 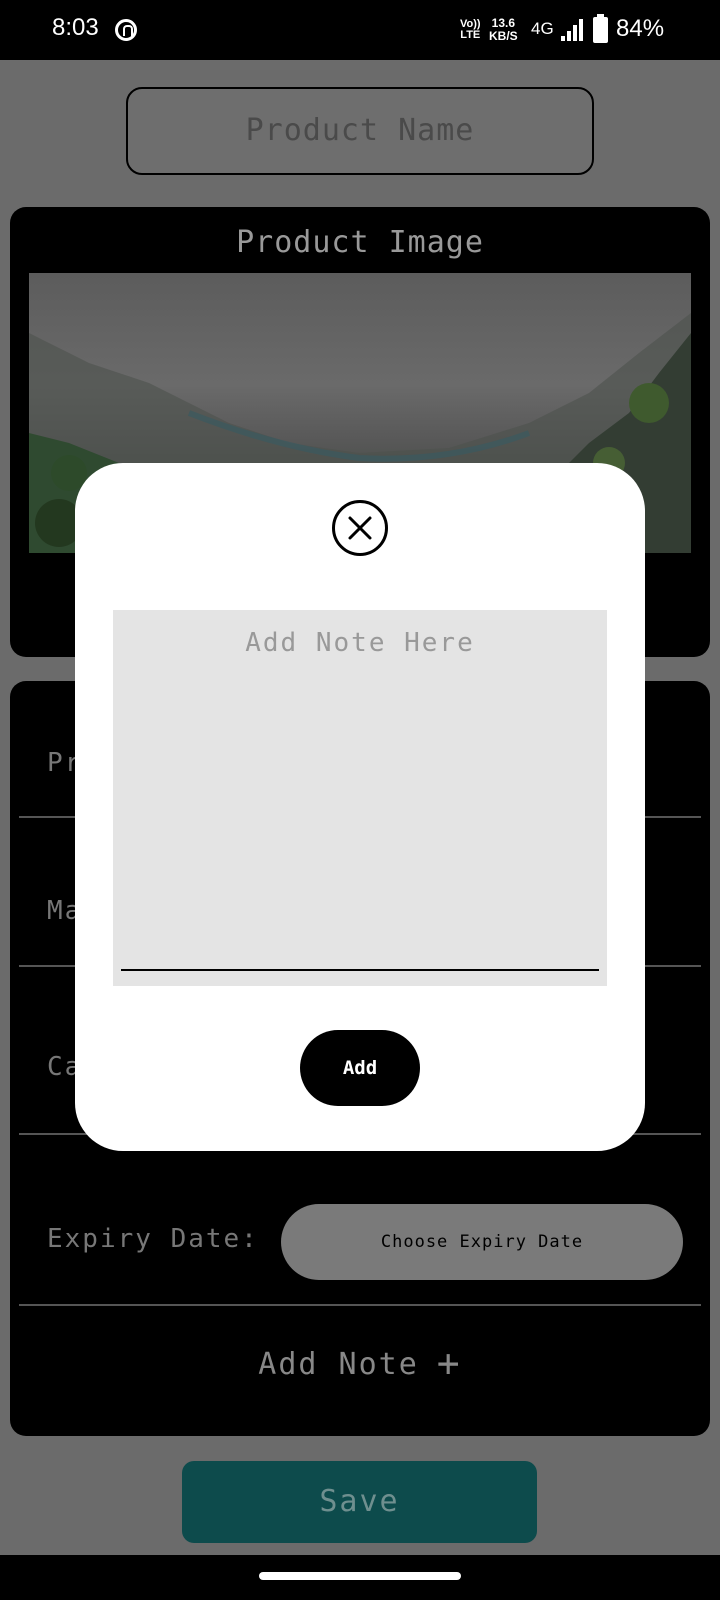 What do you see at coordinates (470, 29) in the screenshot?
I see `volte-indicator: Vo)) LTE` at bounding box center [470, 29].